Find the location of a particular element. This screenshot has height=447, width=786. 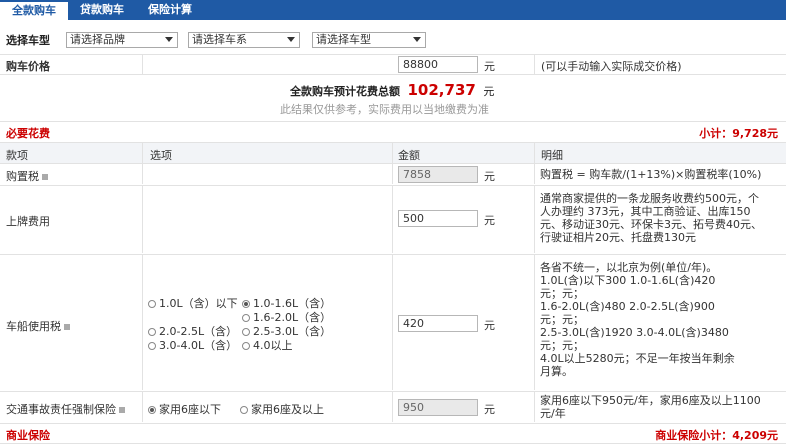

tab-insurance: 保险计算 is located at coordinates (170, 10).